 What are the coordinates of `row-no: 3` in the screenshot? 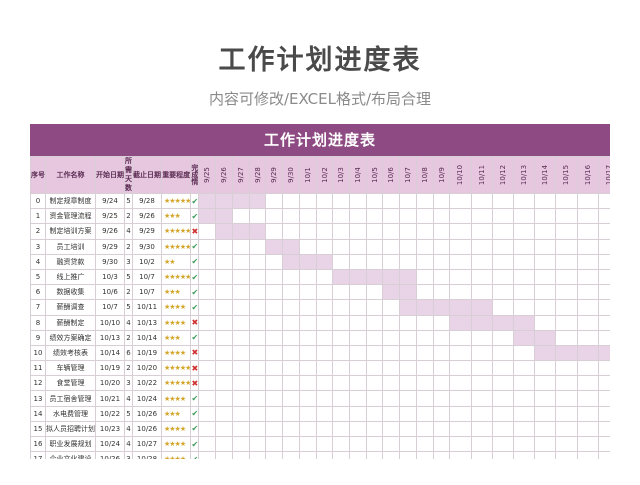 It's located at (38, 246).